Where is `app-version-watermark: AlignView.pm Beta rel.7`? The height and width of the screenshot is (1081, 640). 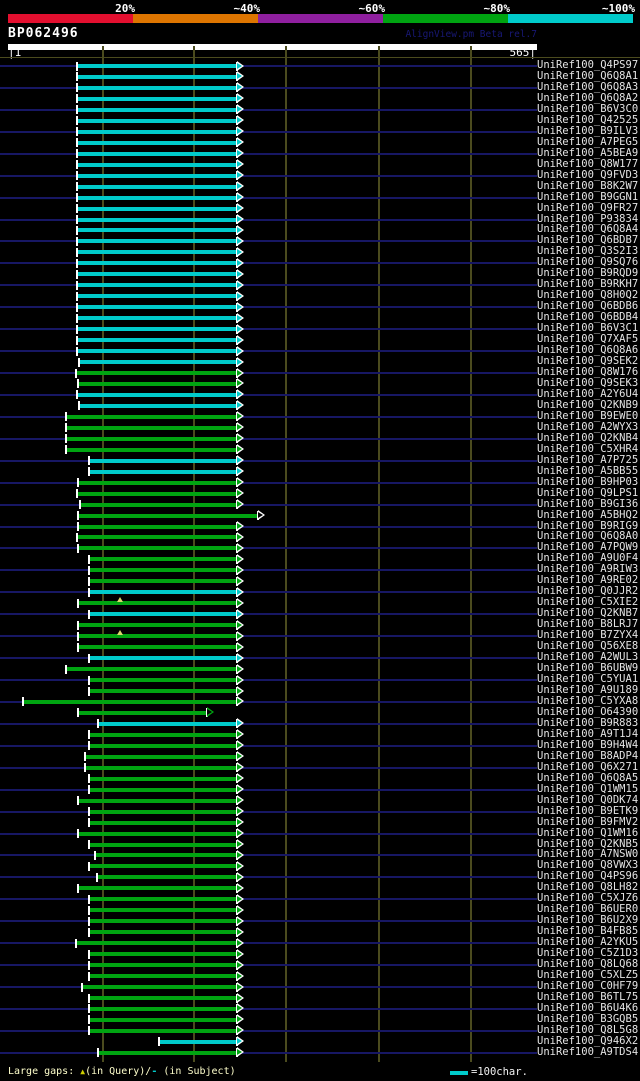
app-version-watermark: AlignView.pm Beta rel.7 is located at coordinates (471, 34).